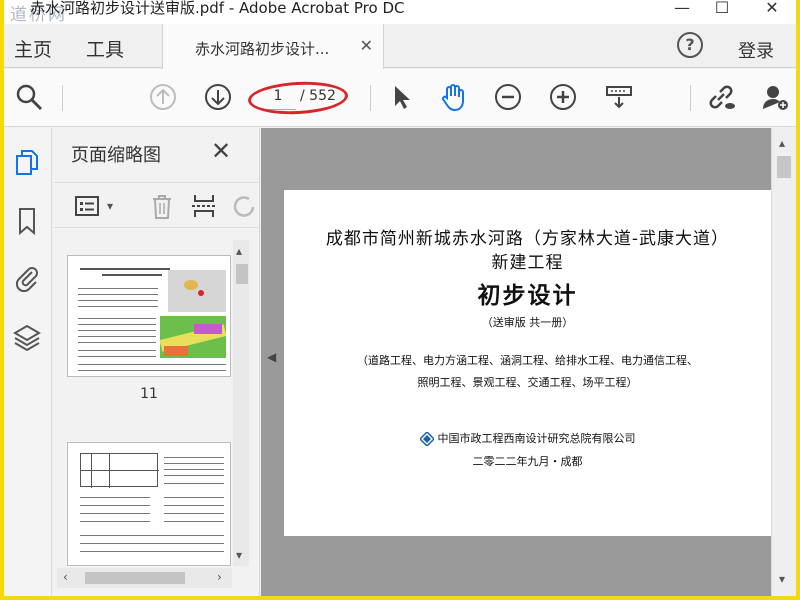 This screenshot has height=600, width=800. I want to click on close-tab-icon: ✕, so click(366, 45).